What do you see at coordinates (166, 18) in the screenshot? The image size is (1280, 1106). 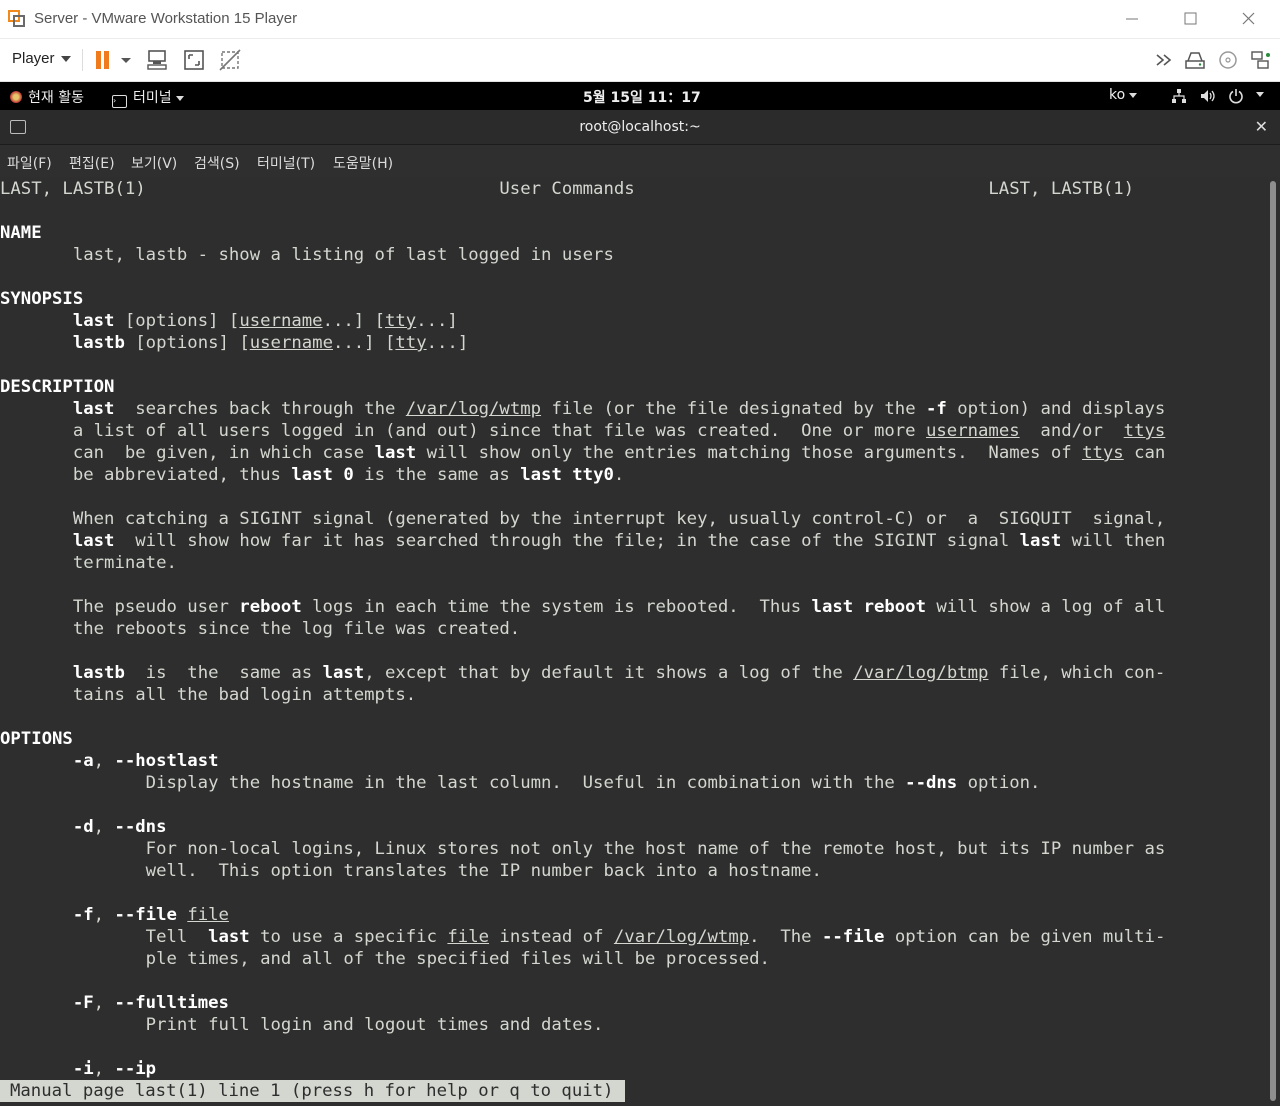 I see `window-title: Server - VMware Workstation 15 Player` at bounding box center [166, 18].